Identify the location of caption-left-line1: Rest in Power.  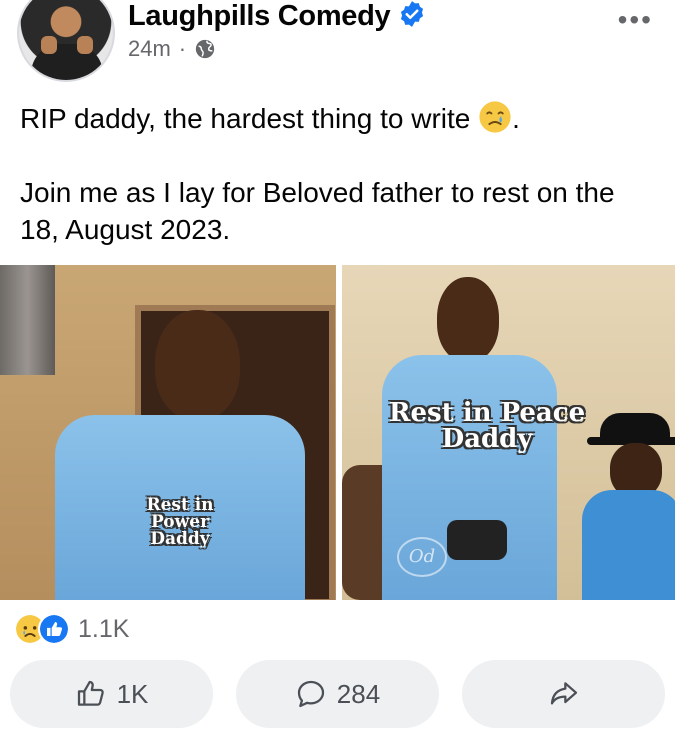
(180, 513).